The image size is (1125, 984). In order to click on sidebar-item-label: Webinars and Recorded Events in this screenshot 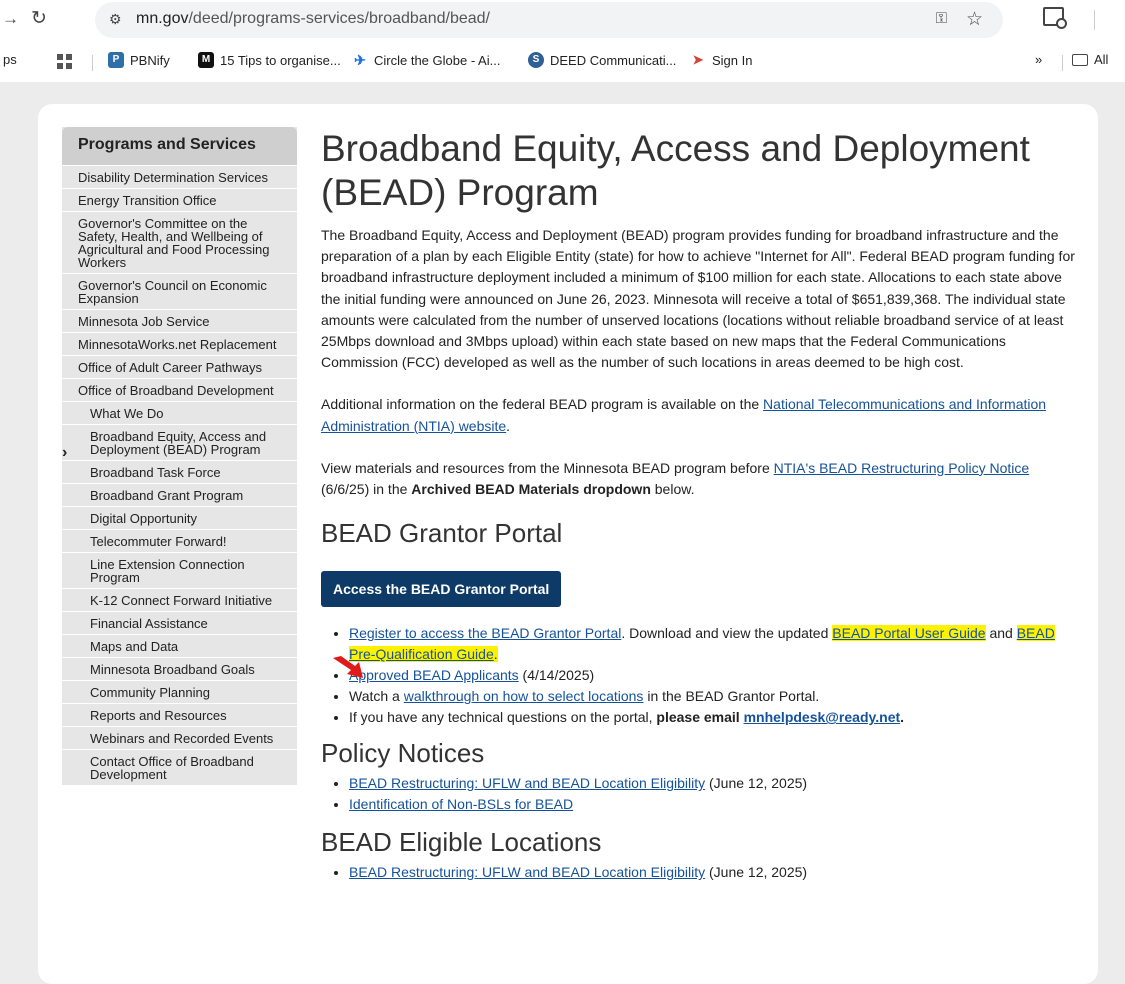, I will do `click(182, 738)`.